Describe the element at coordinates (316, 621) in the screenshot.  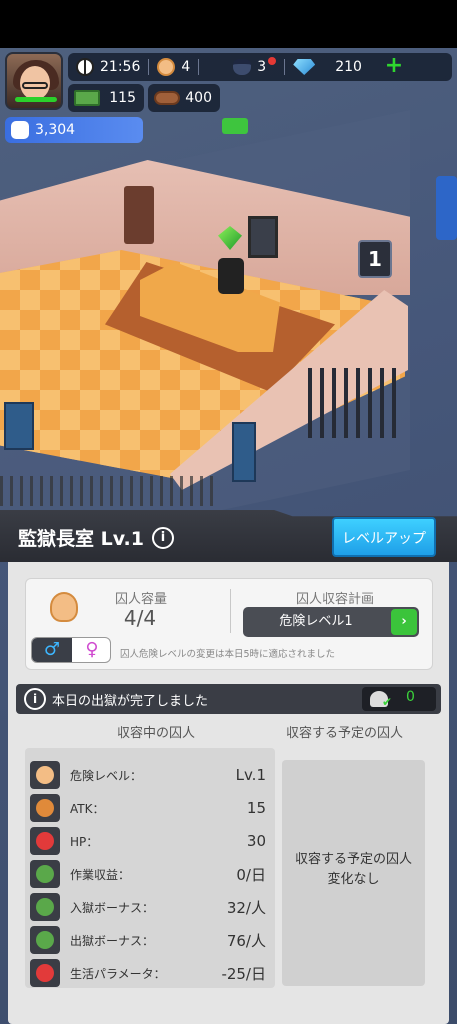
I see `danger-level-value: 危険レベル1` at that location.